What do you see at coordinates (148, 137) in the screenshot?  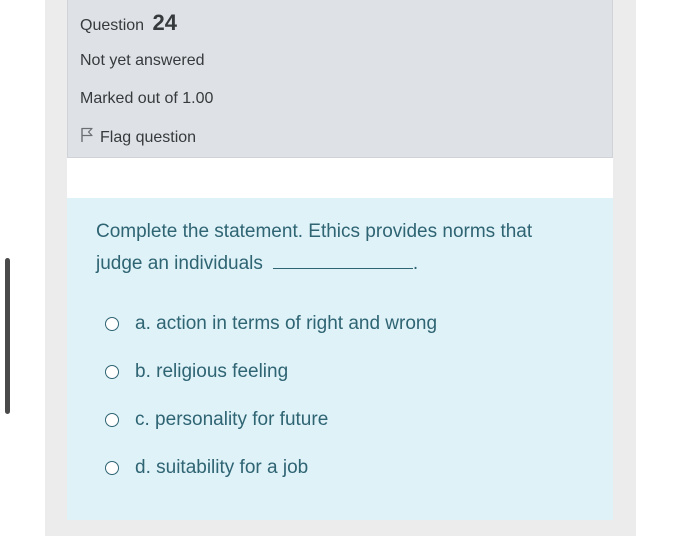 I see `flag-question-label: Flag question` at bounding box center [148, 137].